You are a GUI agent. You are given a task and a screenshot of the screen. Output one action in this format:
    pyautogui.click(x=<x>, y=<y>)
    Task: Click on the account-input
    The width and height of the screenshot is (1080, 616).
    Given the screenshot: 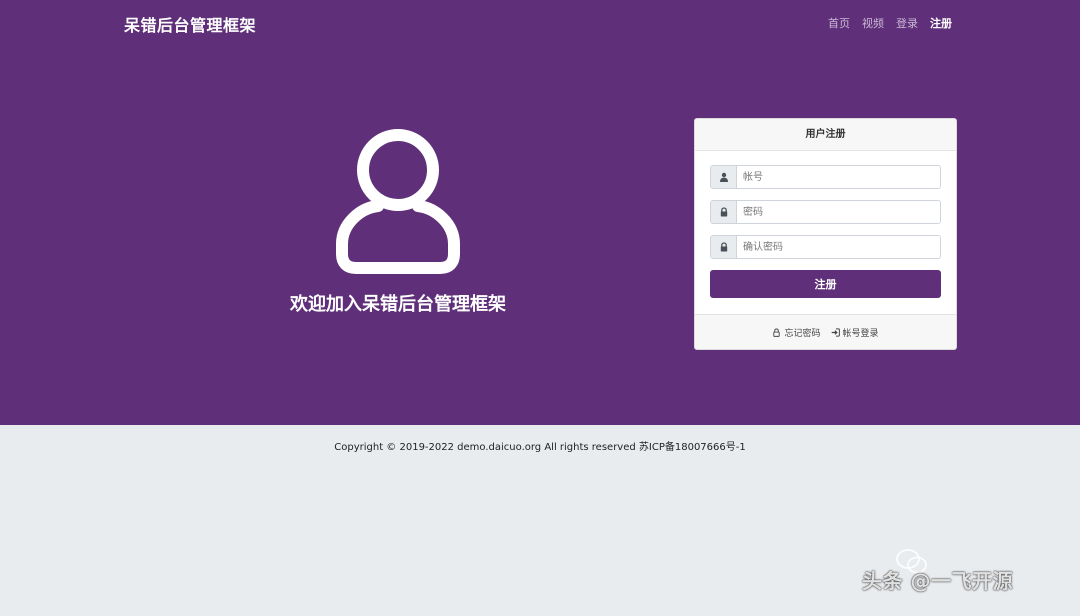 What is the action you would take?
    pyautogui.click(x=838, y=177)
    